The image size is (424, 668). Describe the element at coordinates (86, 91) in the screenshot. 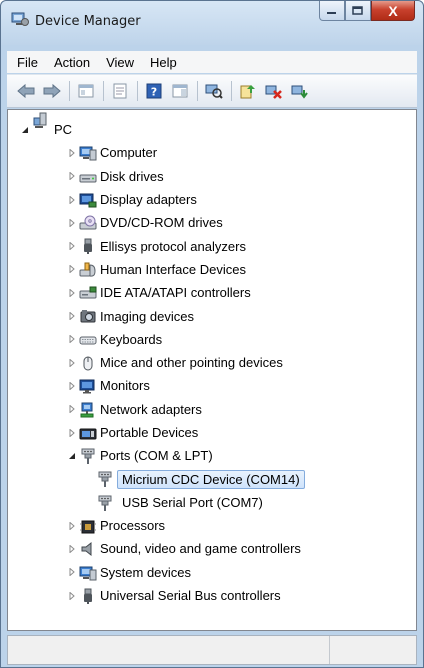

I see `show-hide-console-tree-button` at that location.